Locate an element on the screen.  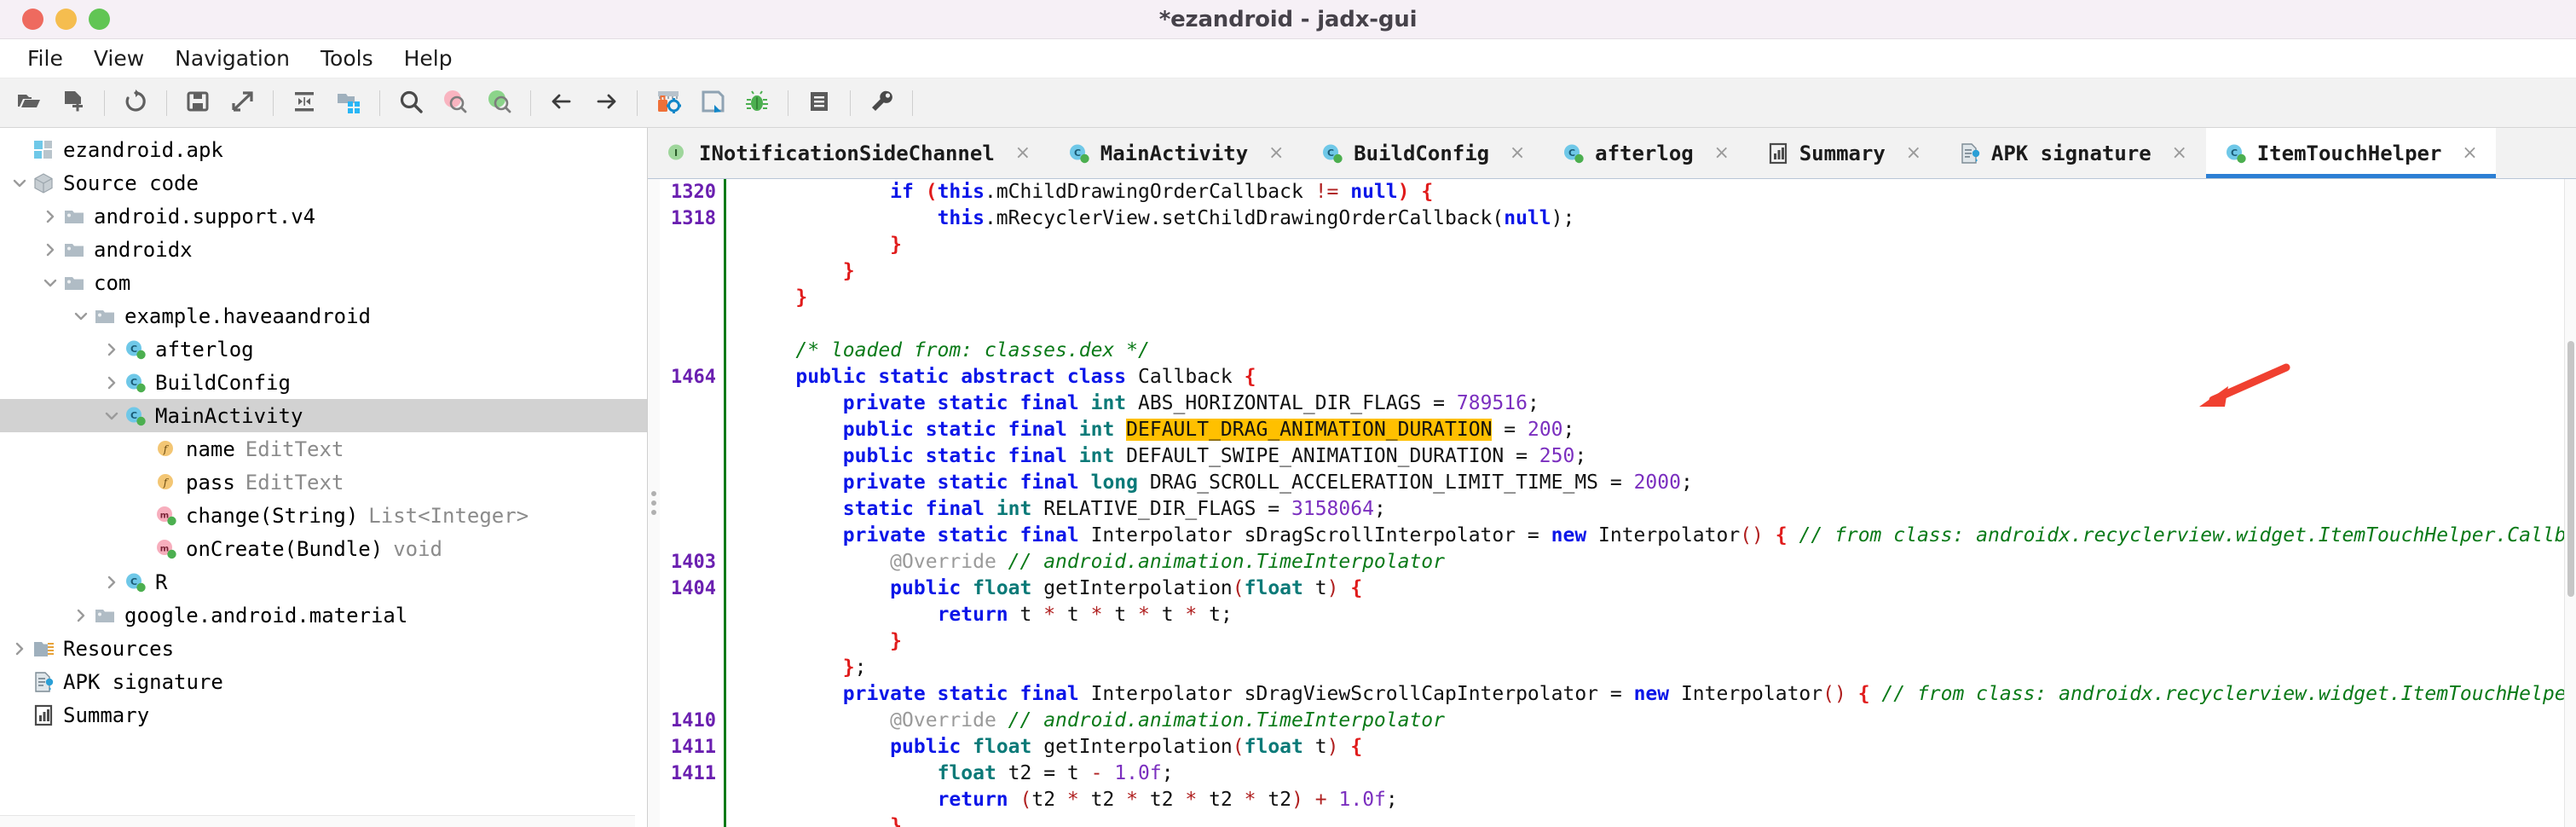
export-gradle-button is located at coordinates (242, 103).